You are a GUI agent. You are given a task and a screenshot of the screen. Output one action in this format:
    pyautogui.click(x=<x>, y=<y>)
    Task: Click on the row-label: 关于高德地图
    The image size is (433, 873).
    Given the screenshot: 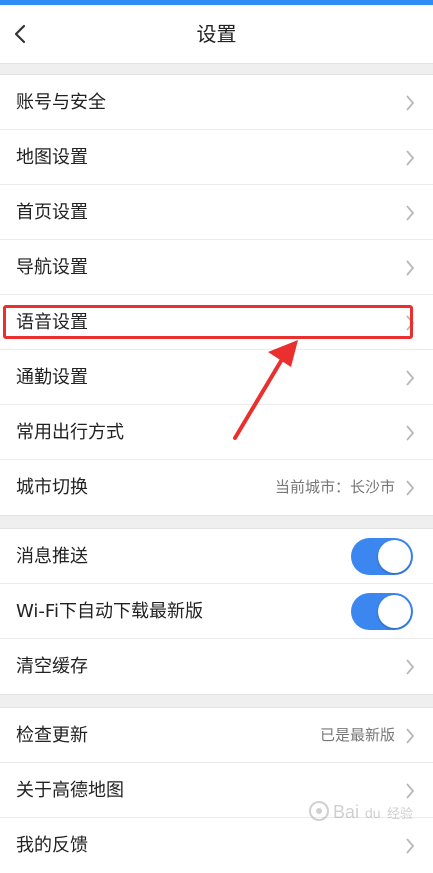 What is the action you would take?
    pyautogui.click(x=70, y=790)
    